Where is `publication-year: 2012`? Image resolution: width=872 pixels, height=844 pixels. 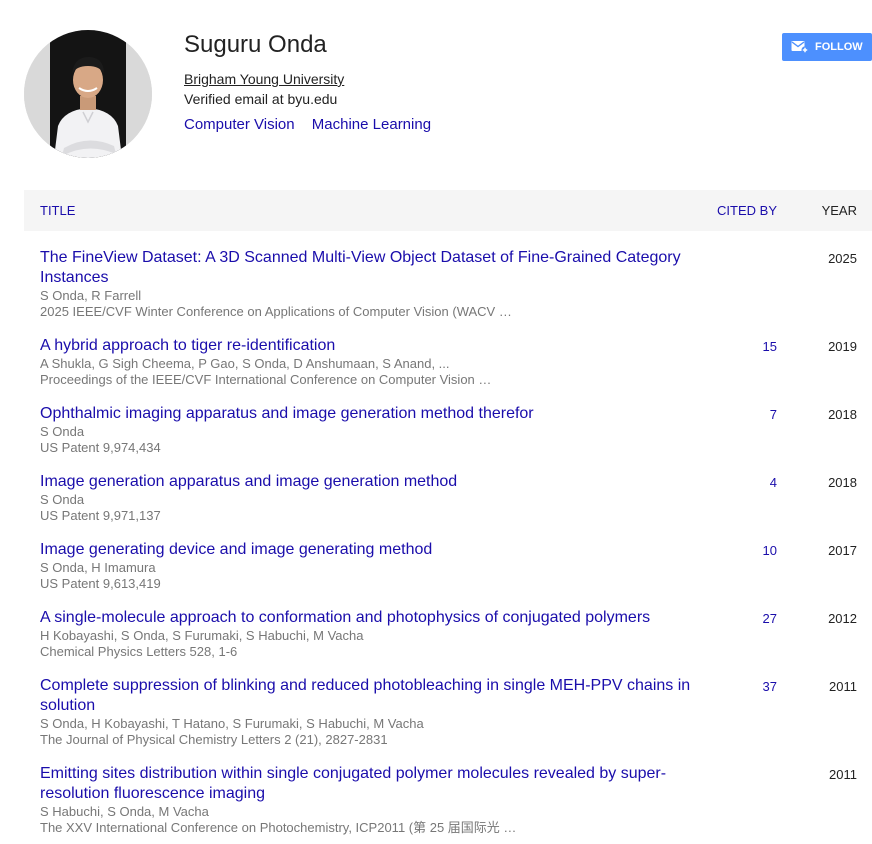 publication-year: 2012 is located at coordinates (842, 618).